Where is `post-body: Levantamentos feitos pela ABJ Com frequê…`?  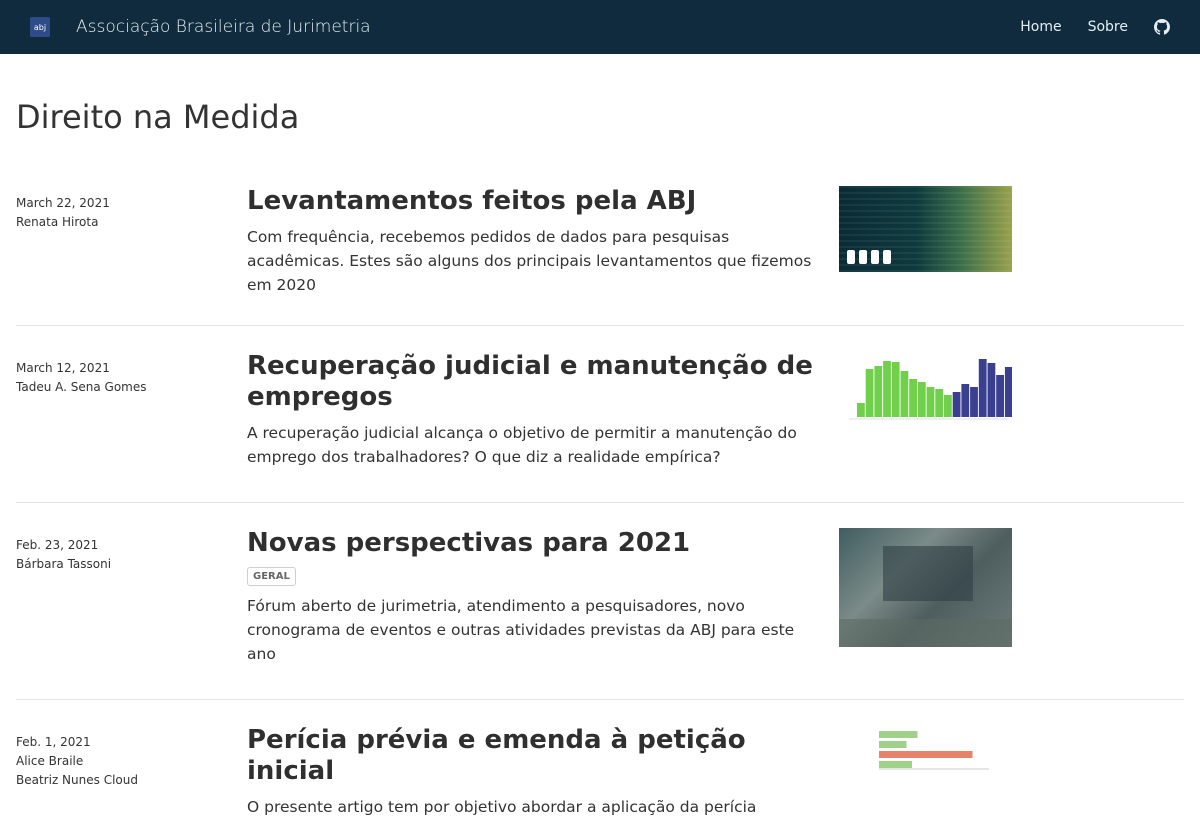 post-body: Levantamentos feitos pela ABJ Com frequê… is located at coordinates (535, 255).